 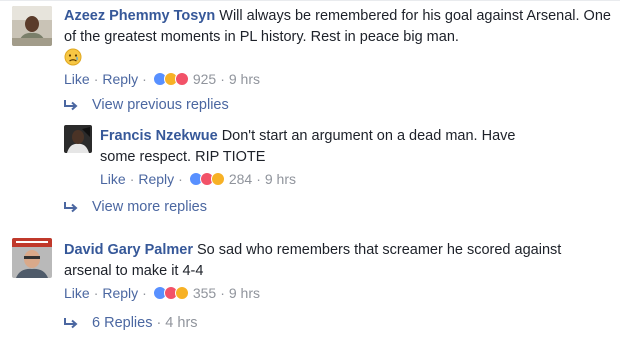 What do you see at coordinates (181, 293) in the screenshot?
I see `sad-reaction-icon` at bounding box center [181, 293].